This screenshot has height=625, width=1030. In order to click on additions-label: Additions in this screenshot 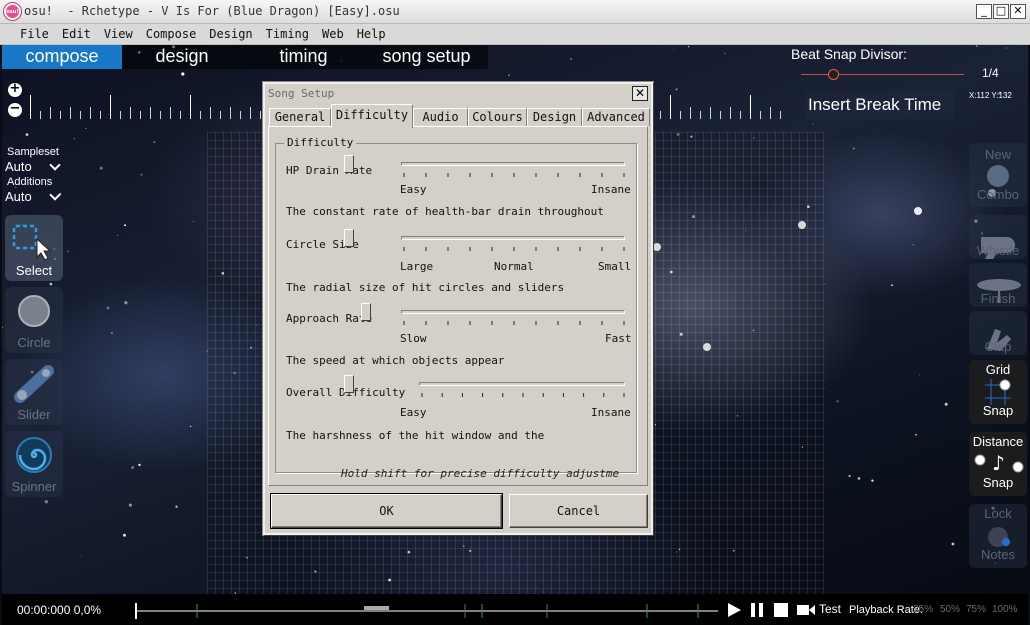, I will do `click(30, 182)`.